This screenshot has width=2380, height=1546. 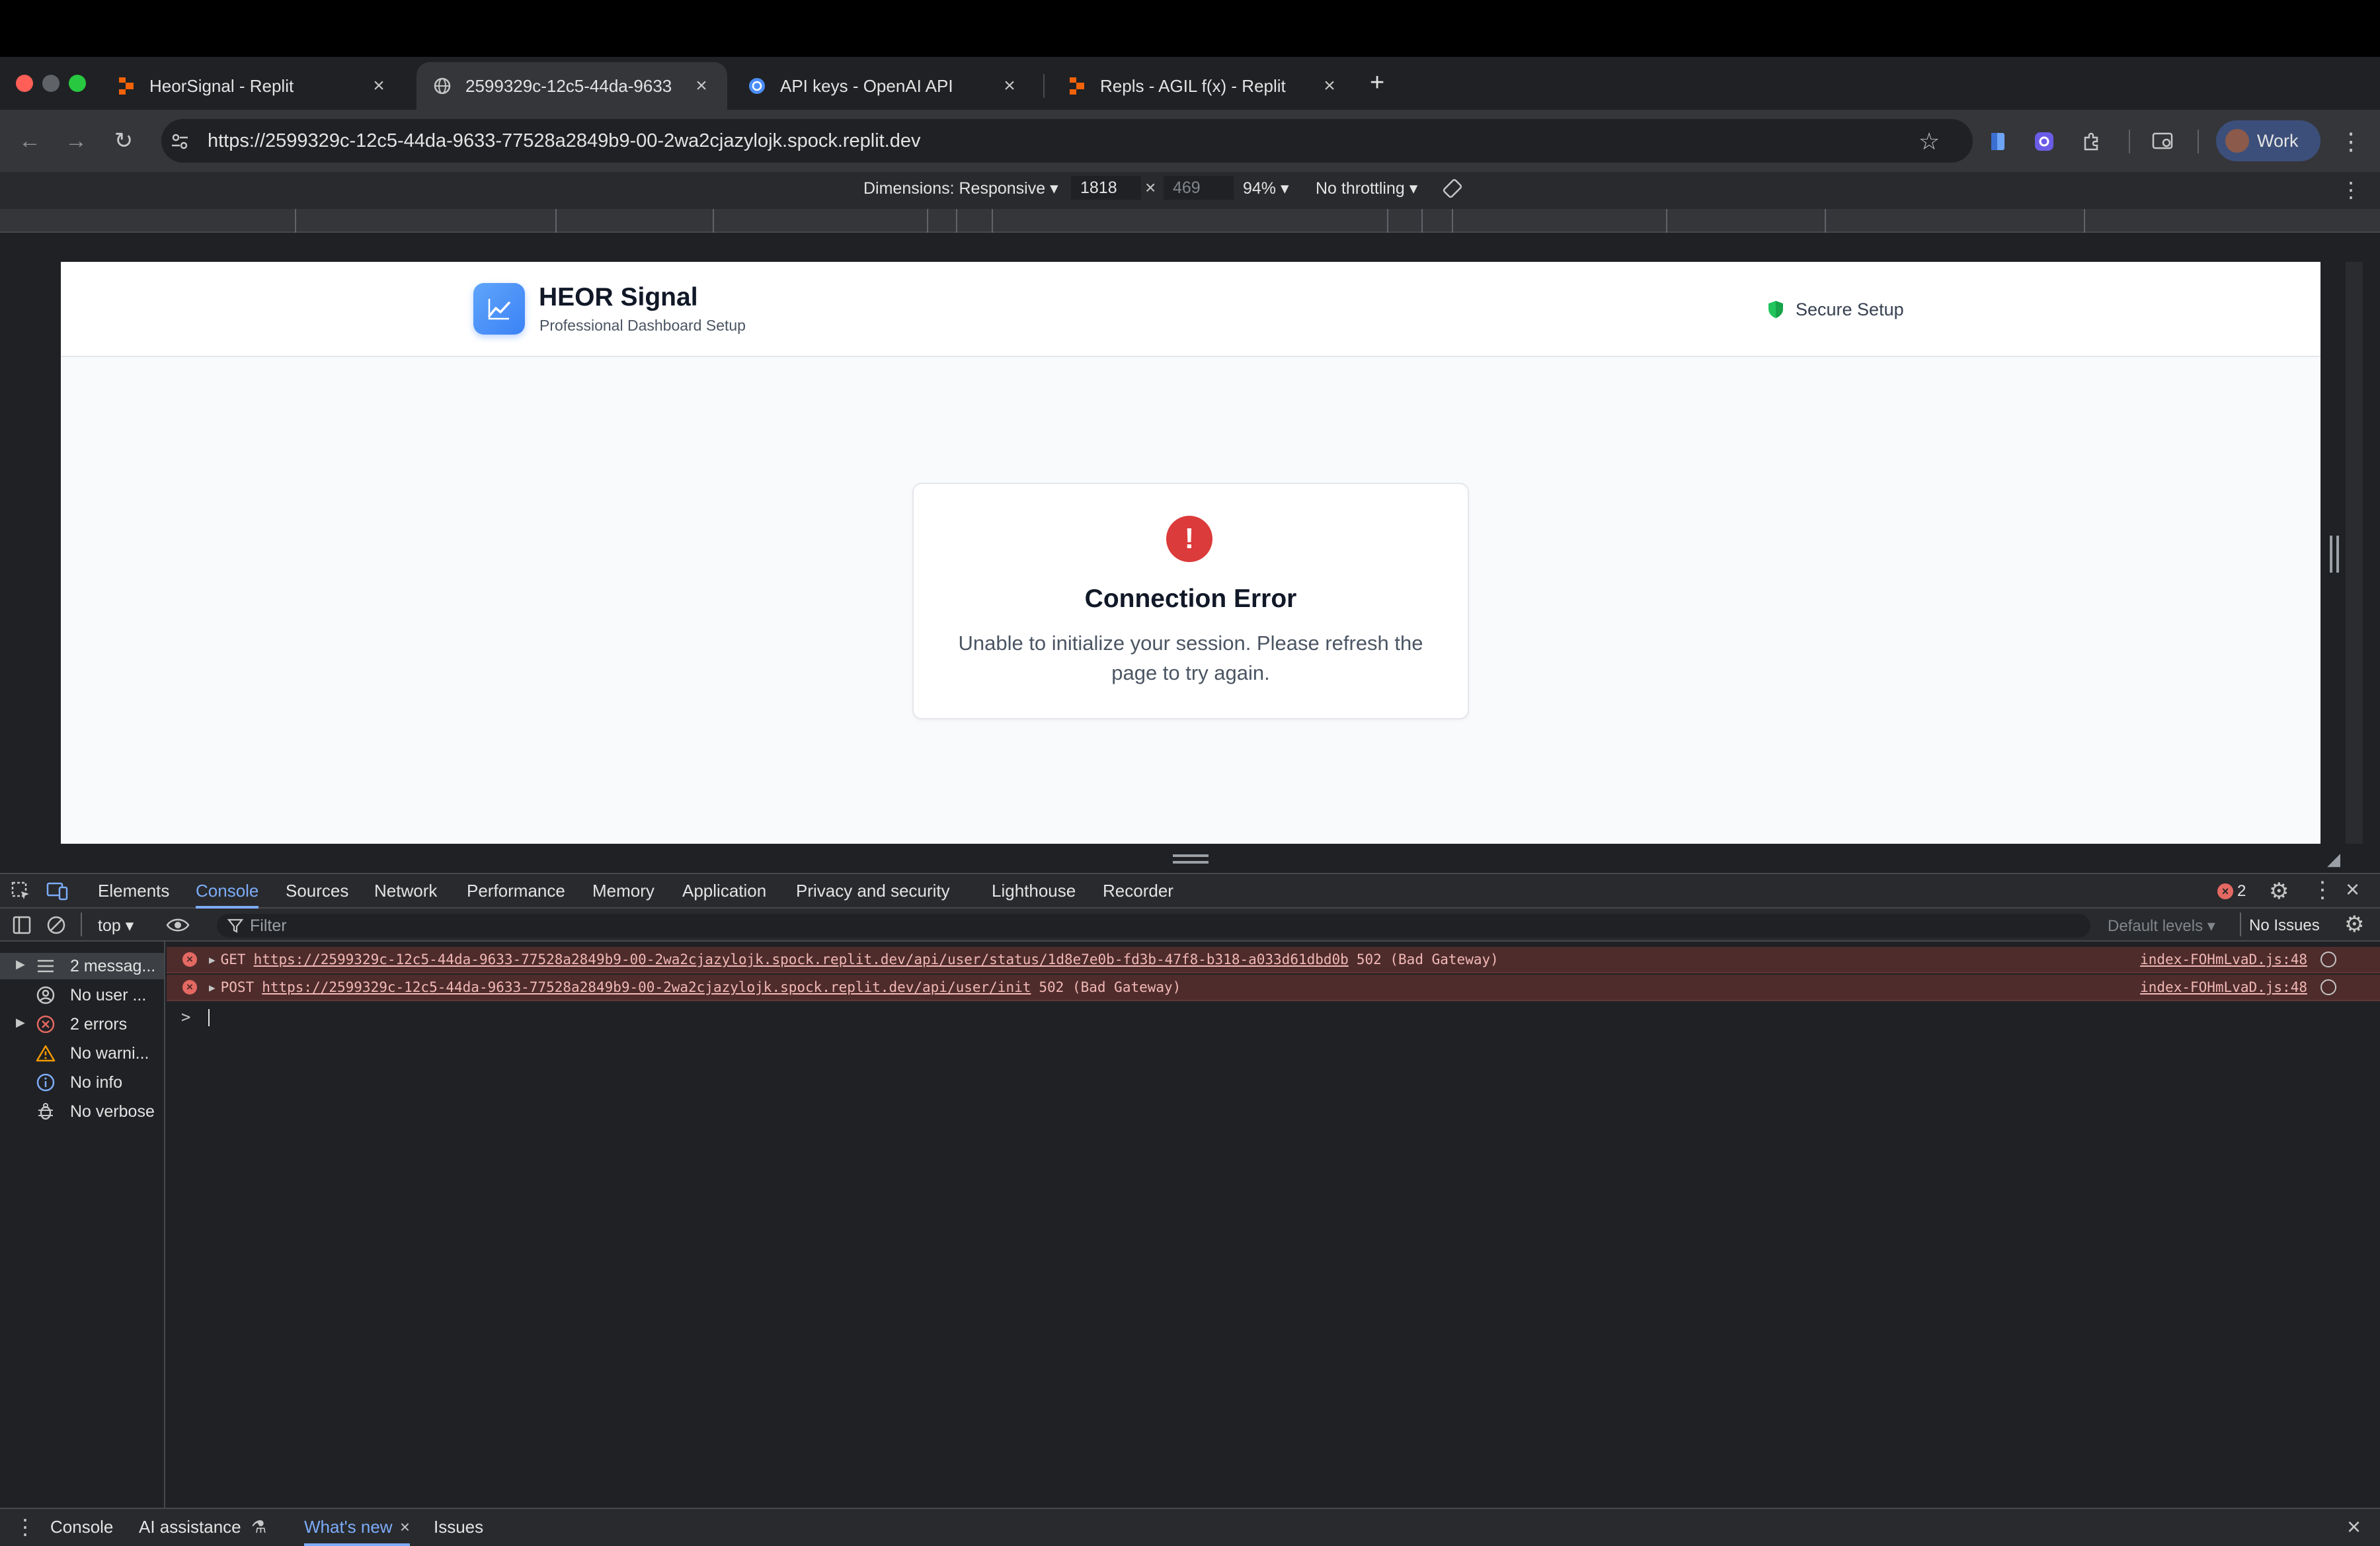 I want to click on zoom-select: 94% ▾, so click(x=1266, y=188).